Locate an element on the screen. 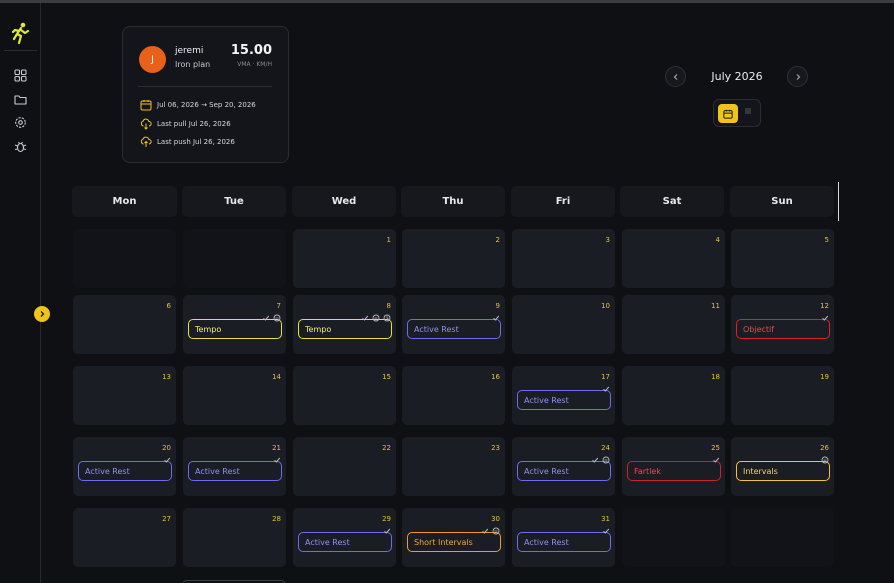 The height and width of the screenshot is (583, 894). calendar-day-cell: 28 is located at coordinates (234, 537).